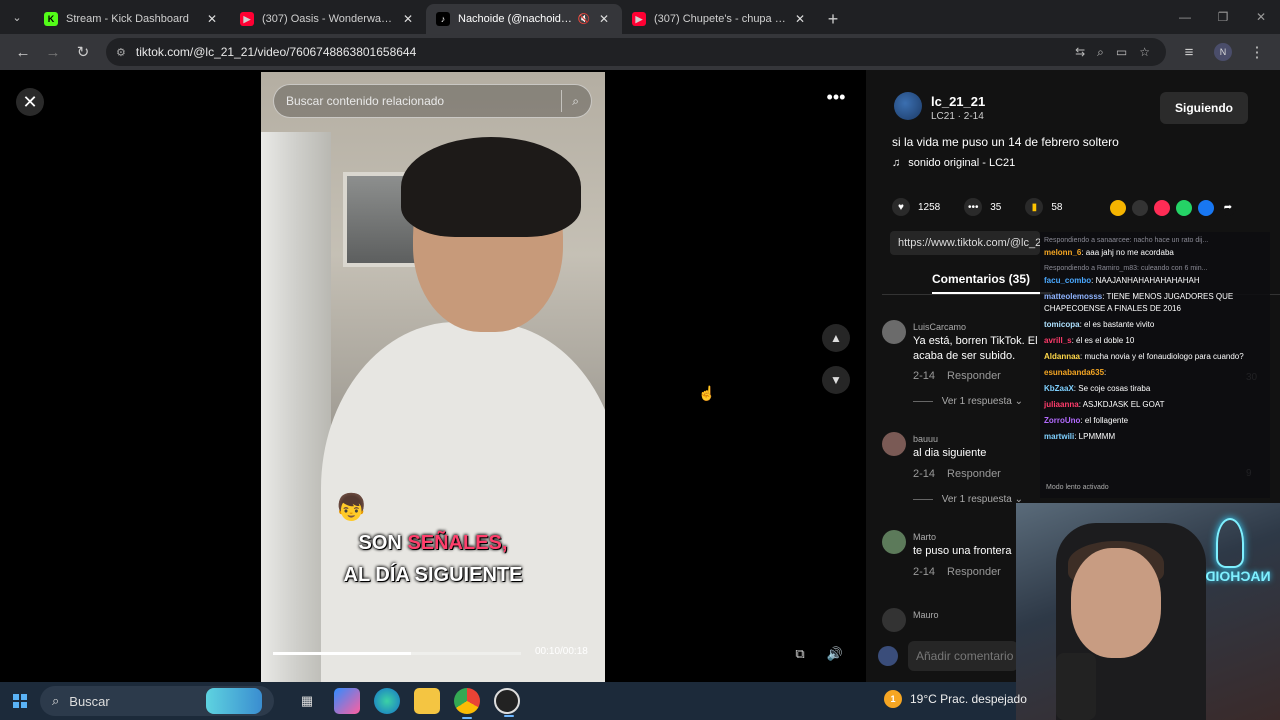  Describe the element at coordinates (1059, 436) in the screenshot. I see `chat-username: martwili` at that location.